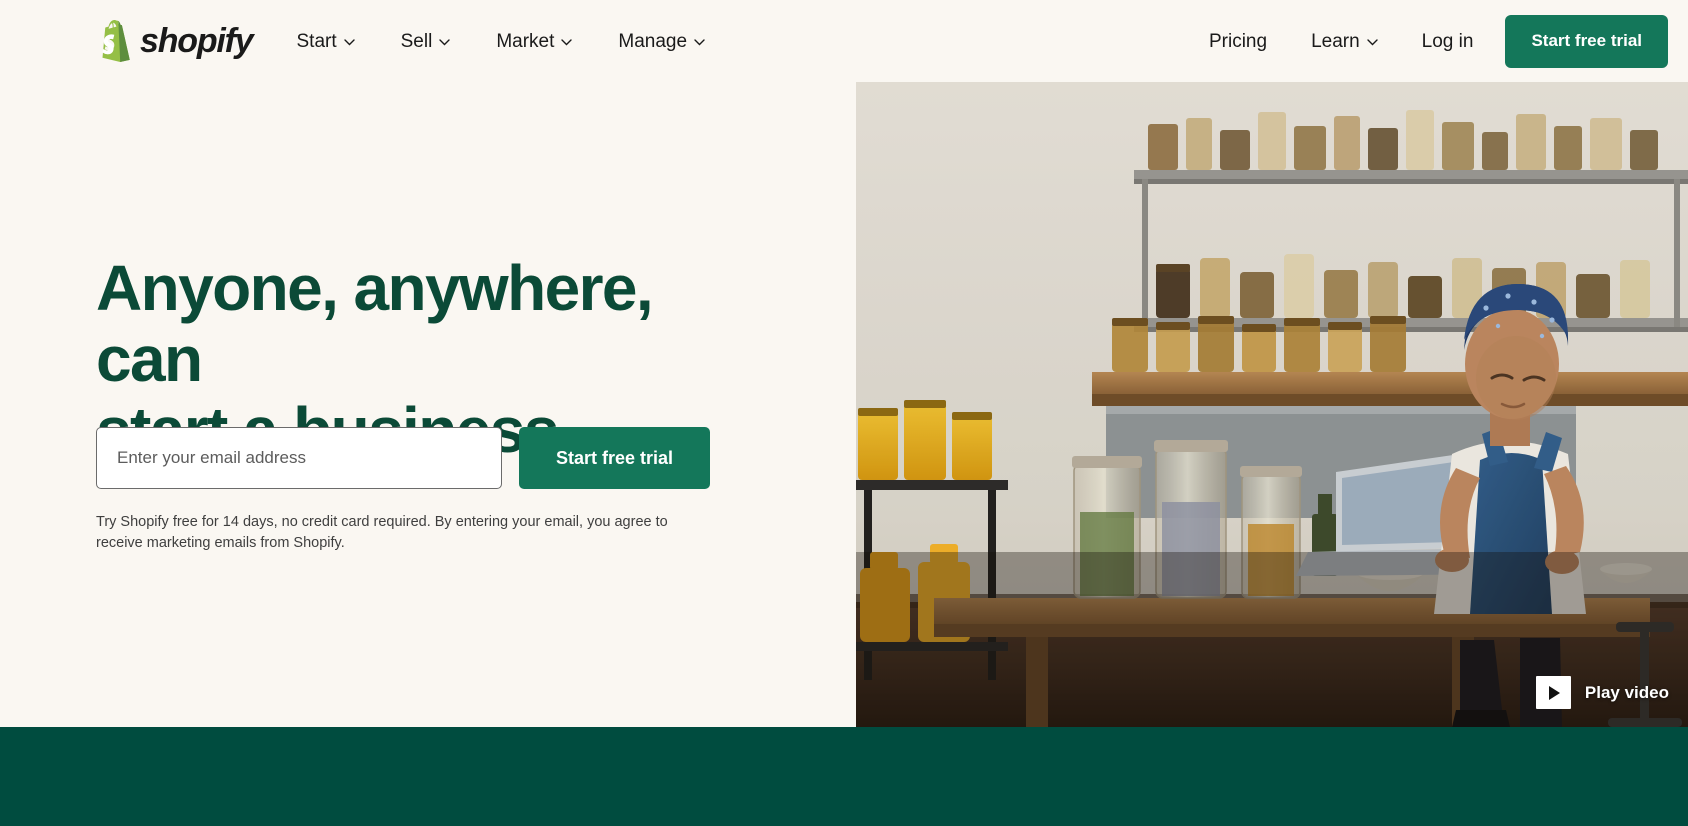  Describe the element at coordinates (844, 776) in the screenshot. I see `footer-band` at that location.